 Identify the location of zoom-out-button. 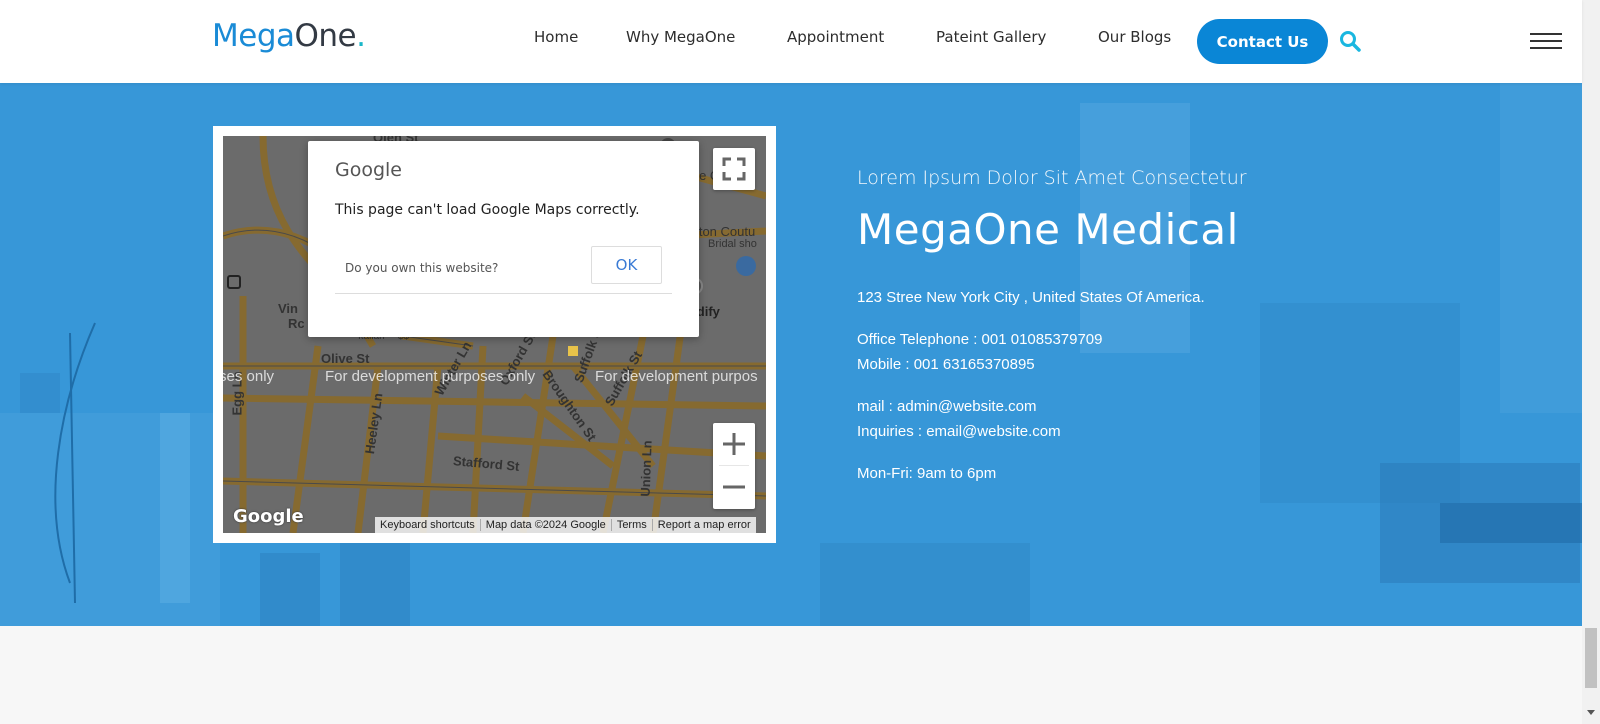
(734, 487).